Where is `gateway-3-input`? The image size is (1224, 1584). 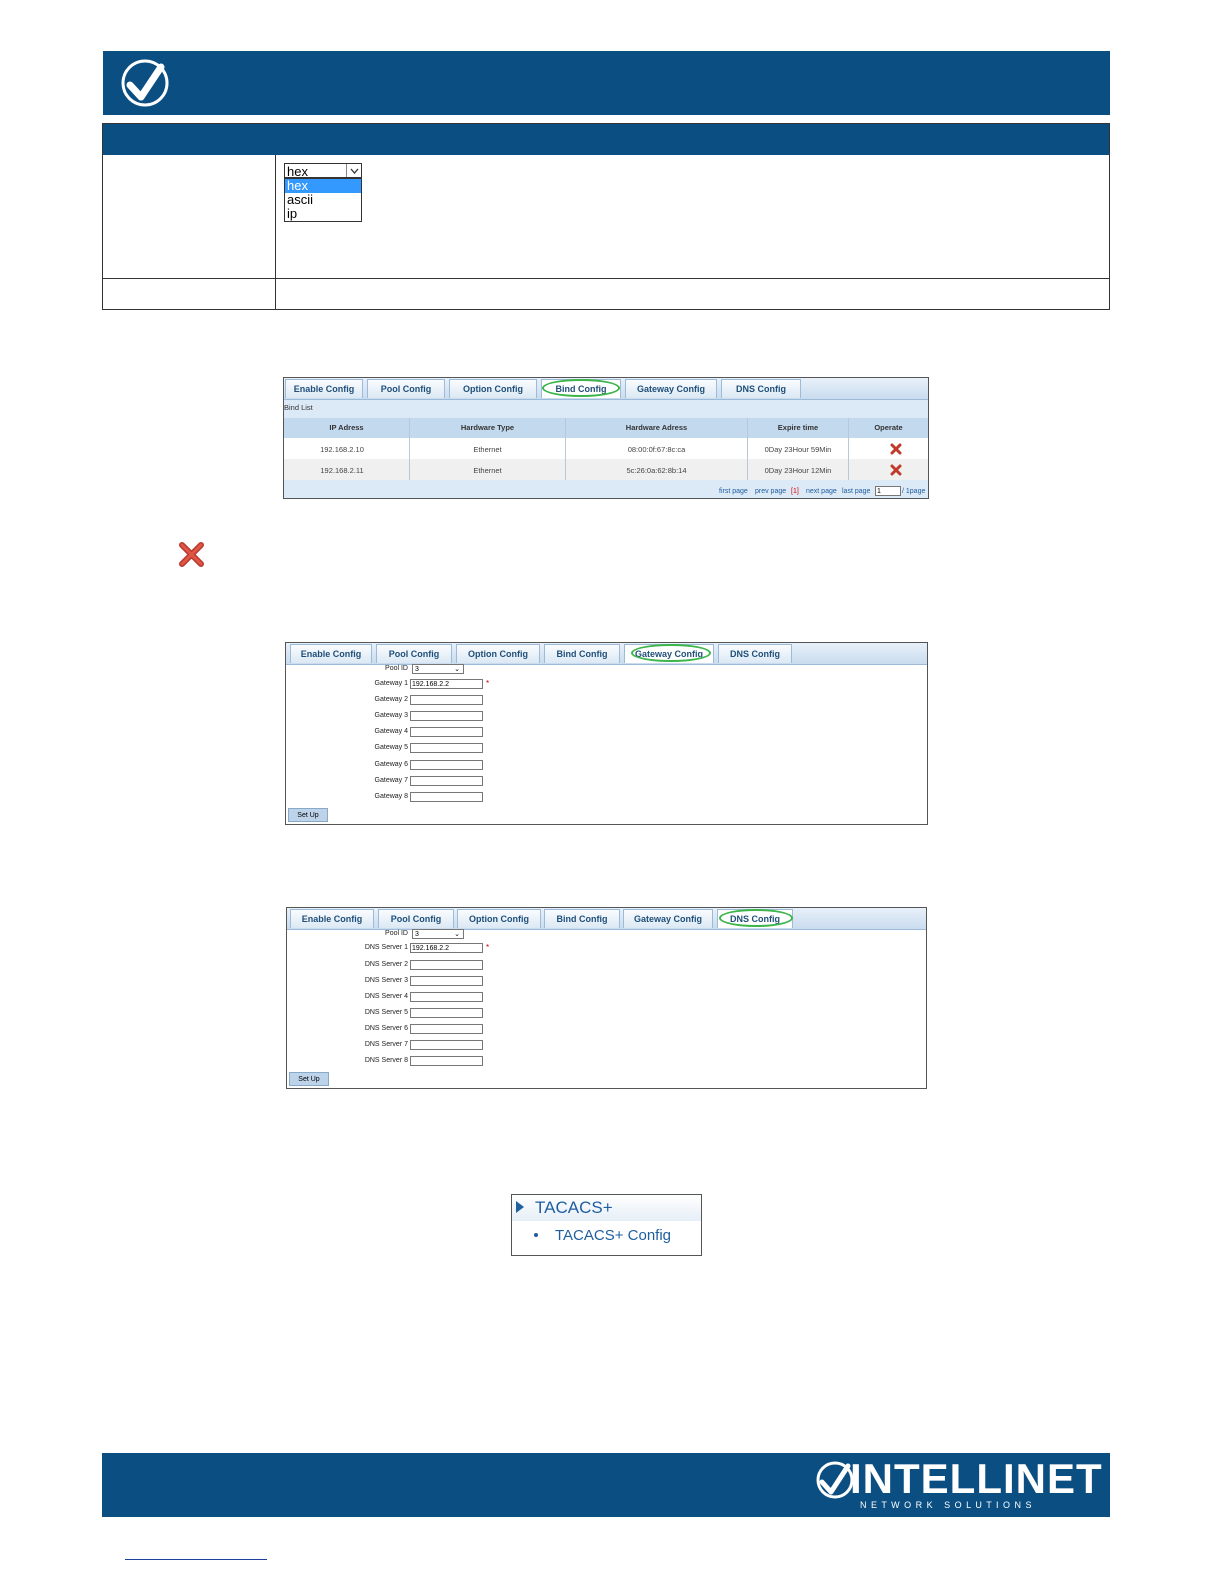 gateway-3-input is located at coordinates (446, 716).